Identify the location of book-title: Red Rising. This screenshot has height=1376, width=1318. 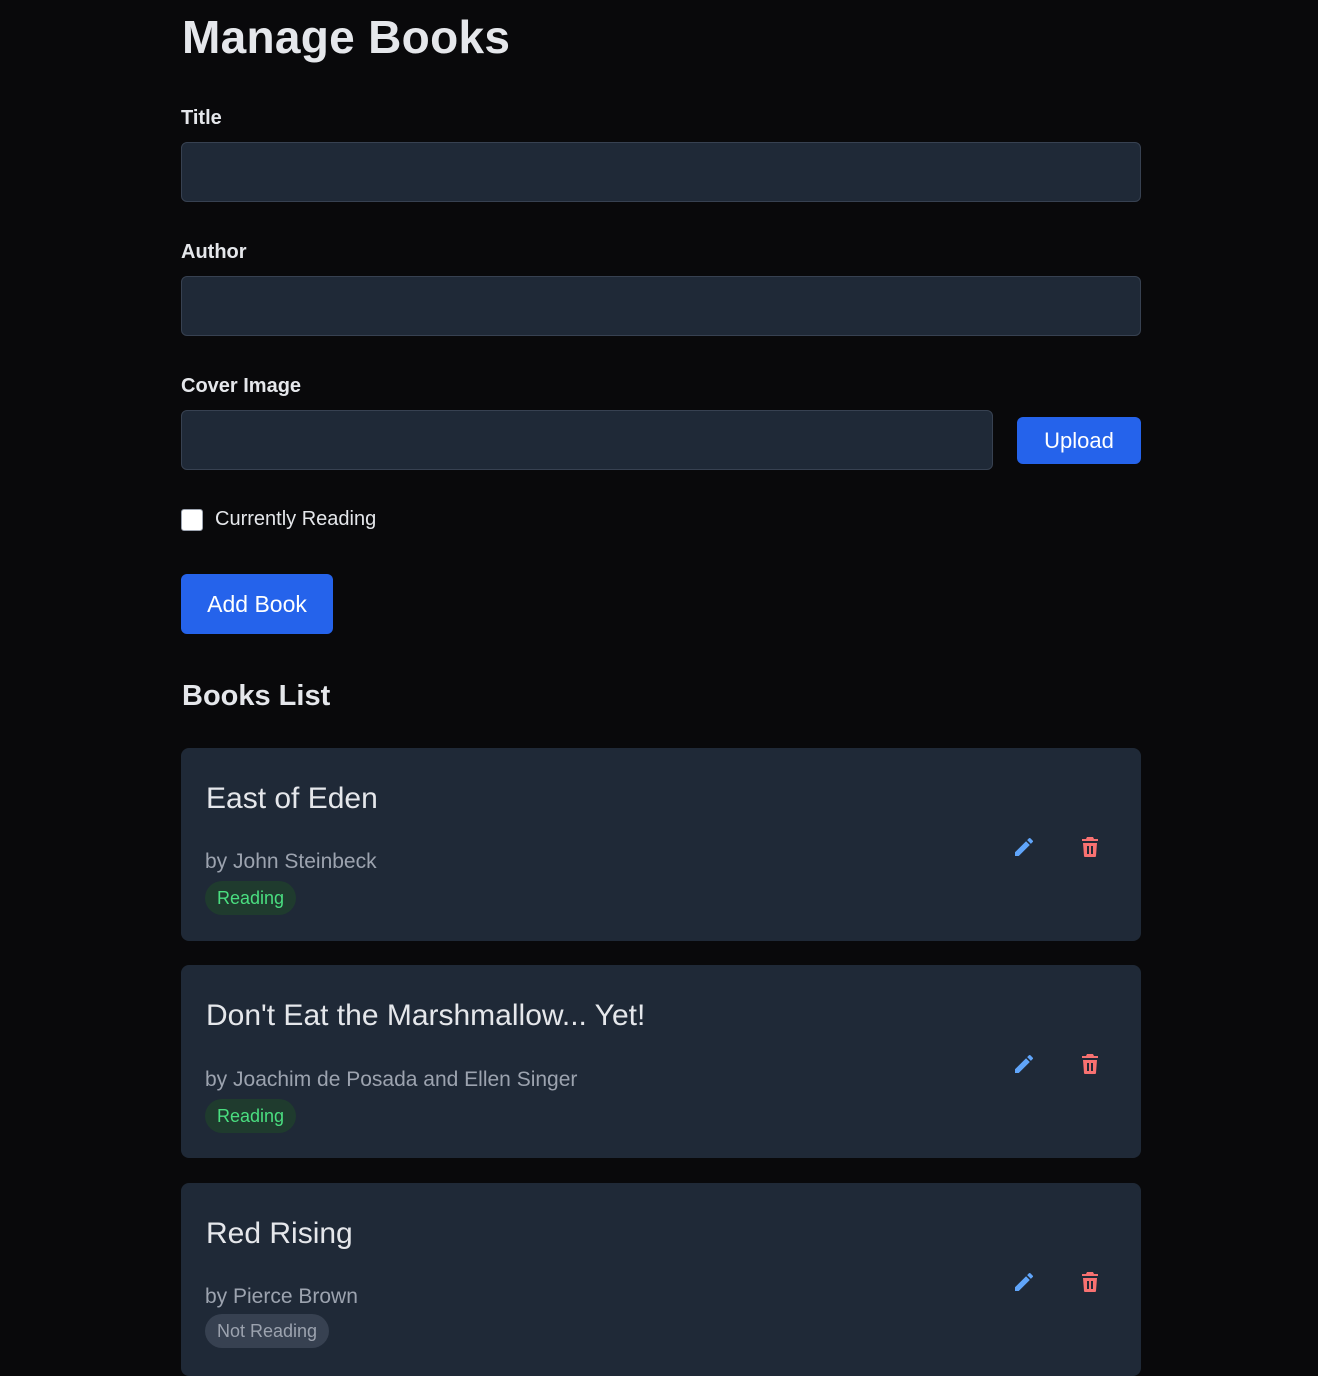
(279, 1233).